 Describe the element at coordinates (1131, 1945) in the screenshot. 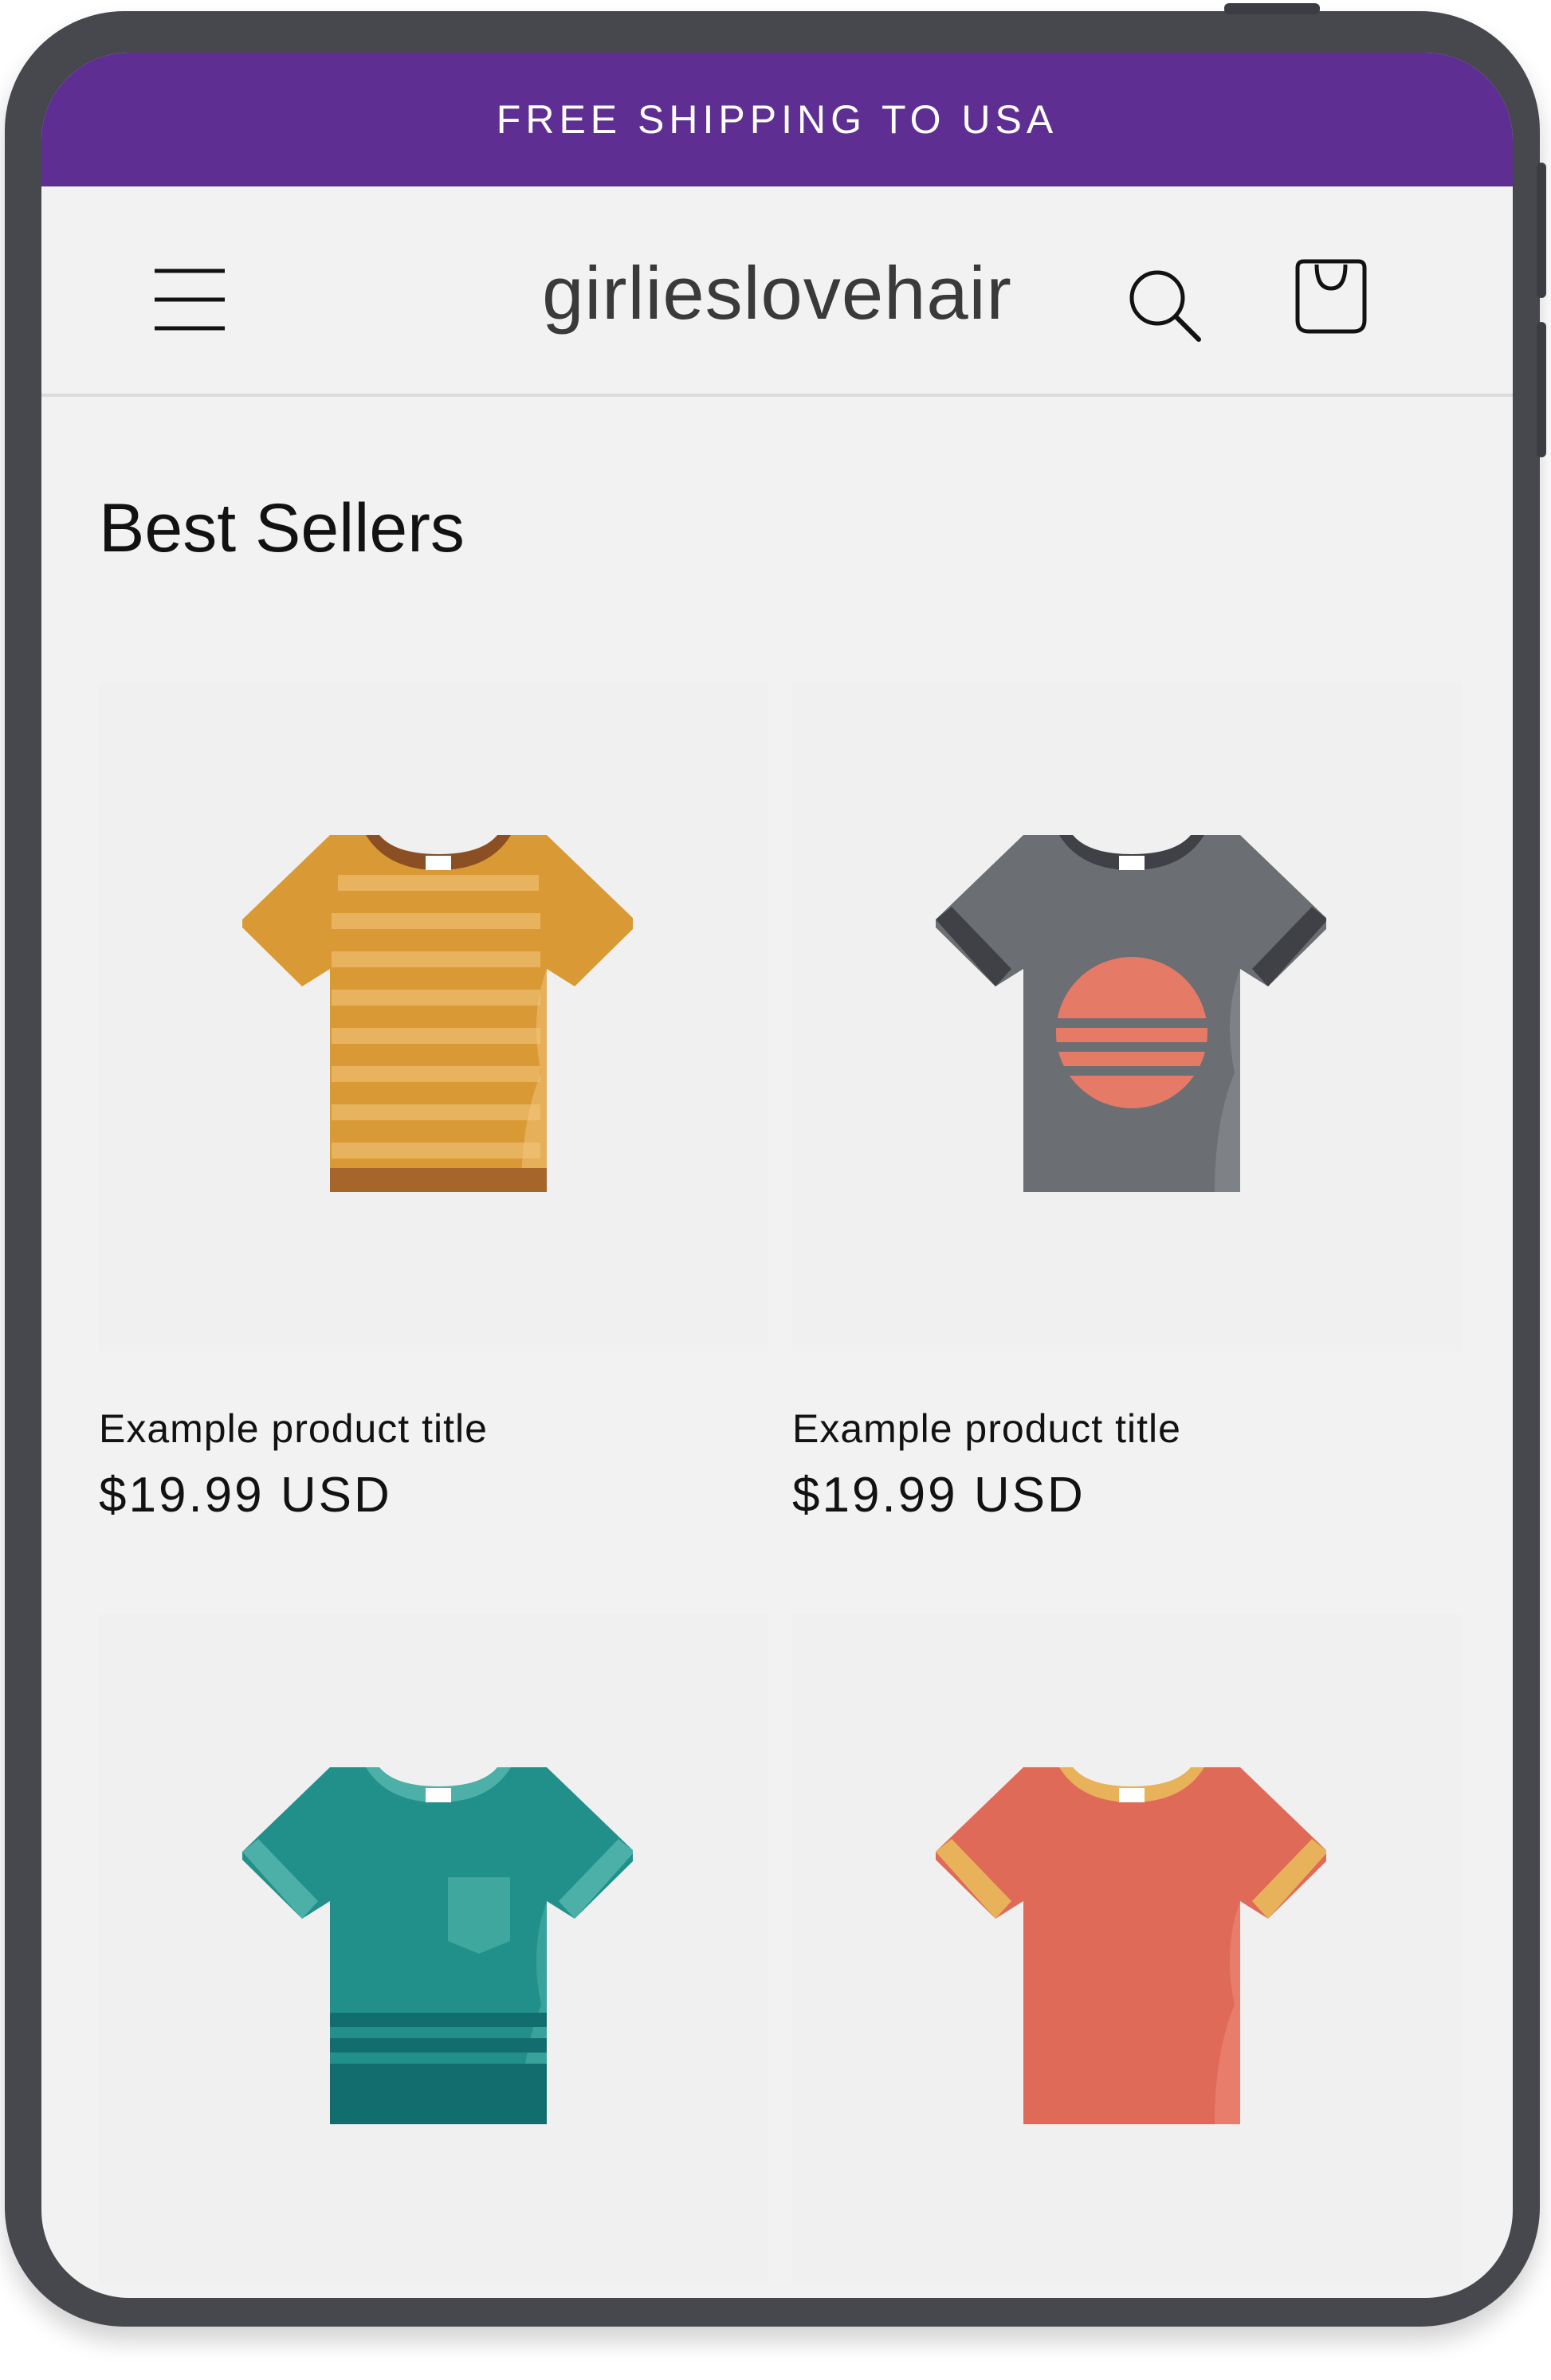

I see `coral-ringer-tshirt-icon` at that location.